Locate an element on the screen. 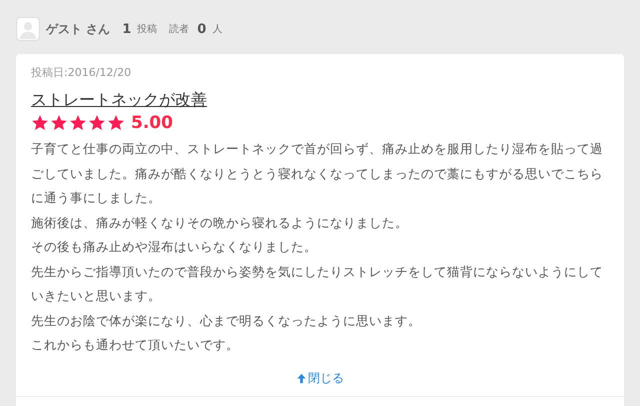 This screenshot has width=640, height=406. author-name: ゲスト さん is located at coordinates (78, 29).